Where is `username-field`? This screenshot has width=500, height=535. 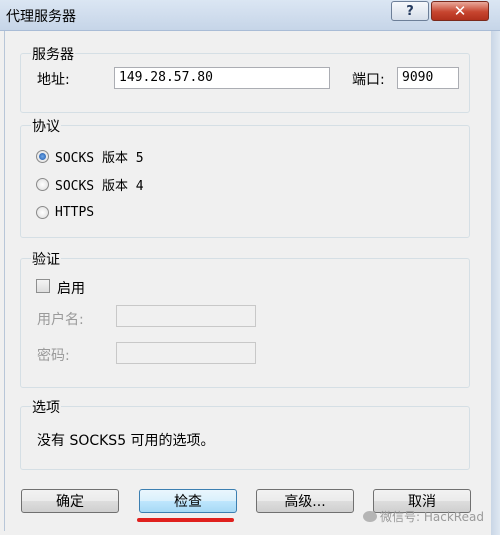 username-field is located at coordinates (186, 316).